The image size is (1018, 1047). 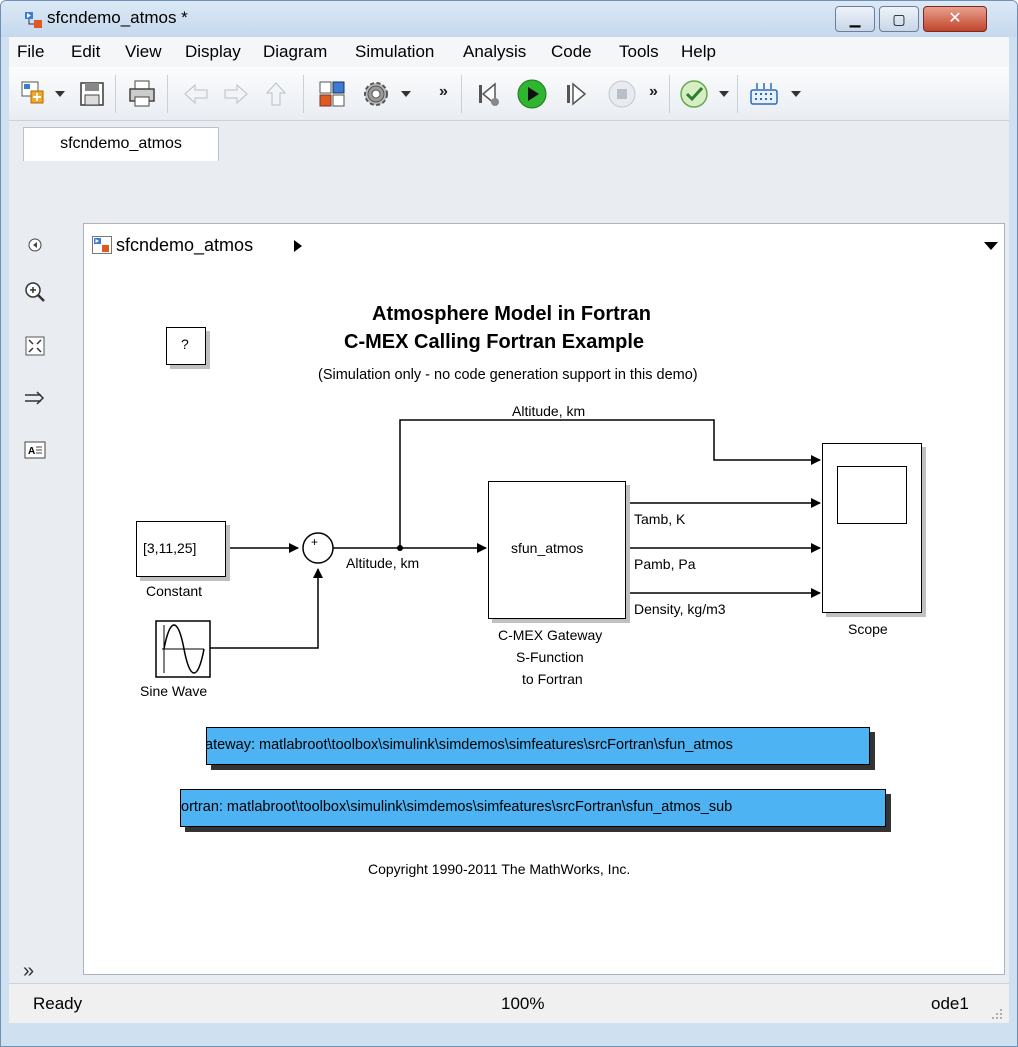 What do you see at coordinates (60, 94) in the screenshot?
I see `new-dropdown-arrow-icon` at bounding box center [60, 94].